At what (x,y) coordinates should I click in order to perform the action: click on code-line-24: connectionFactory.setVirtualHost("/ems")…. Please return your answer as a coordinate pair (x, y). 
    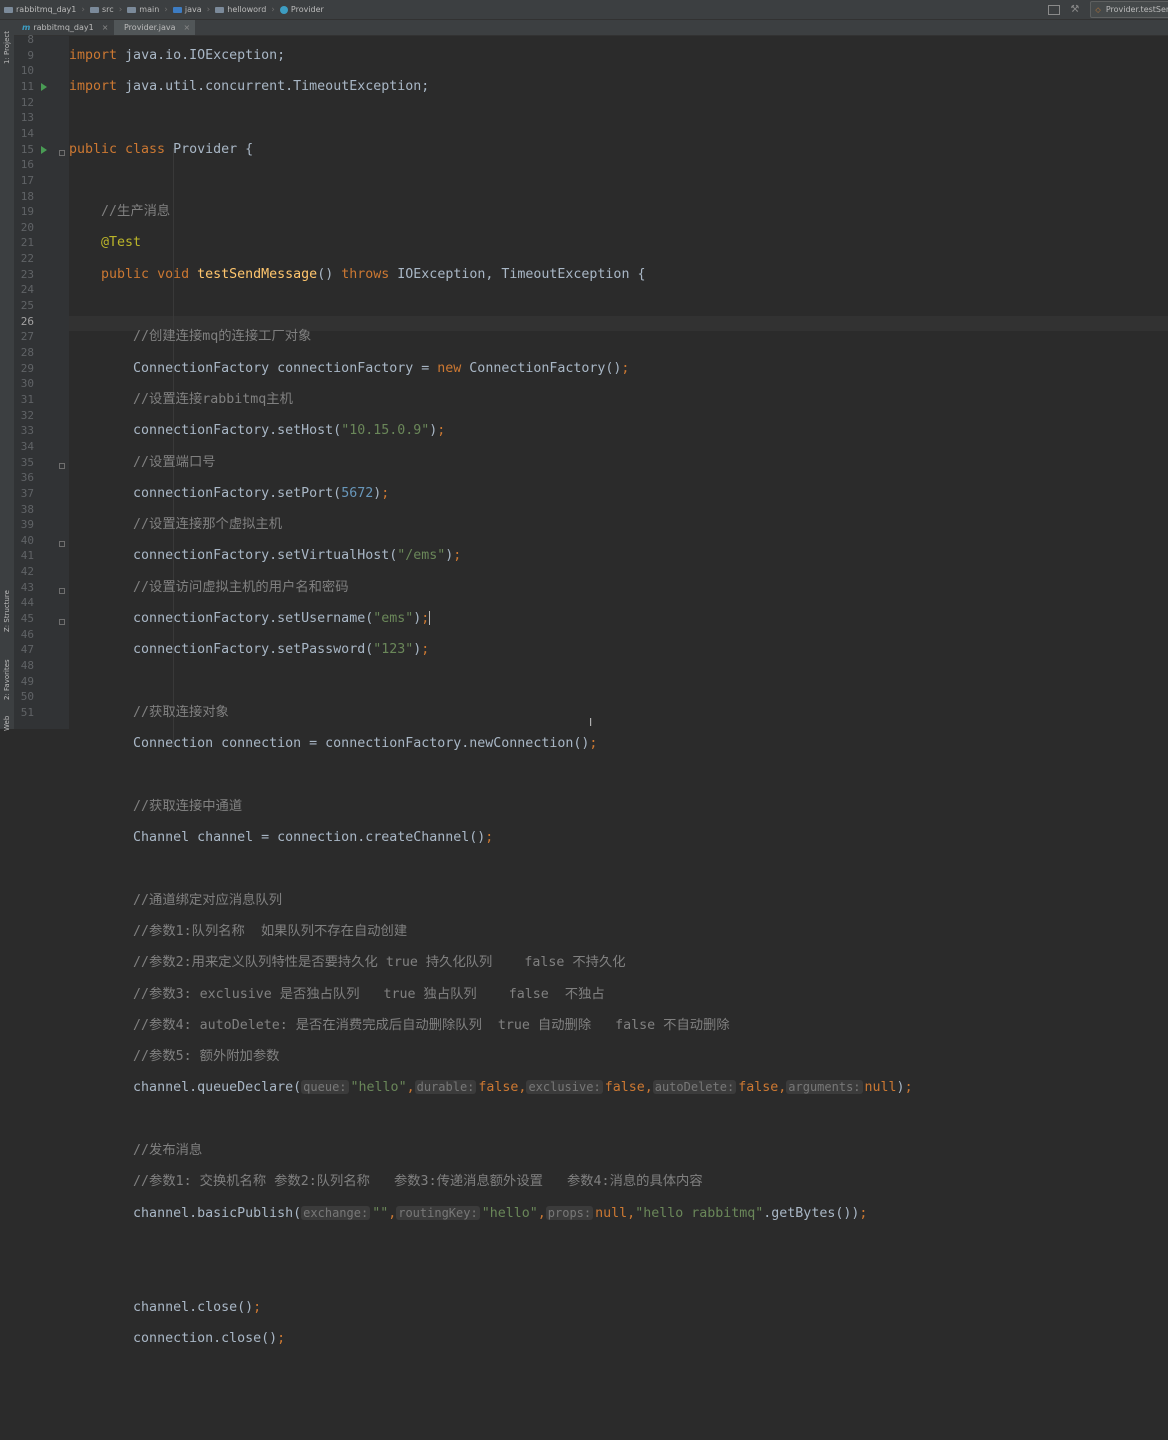
    Looking at the image, I should click on (297, 556).